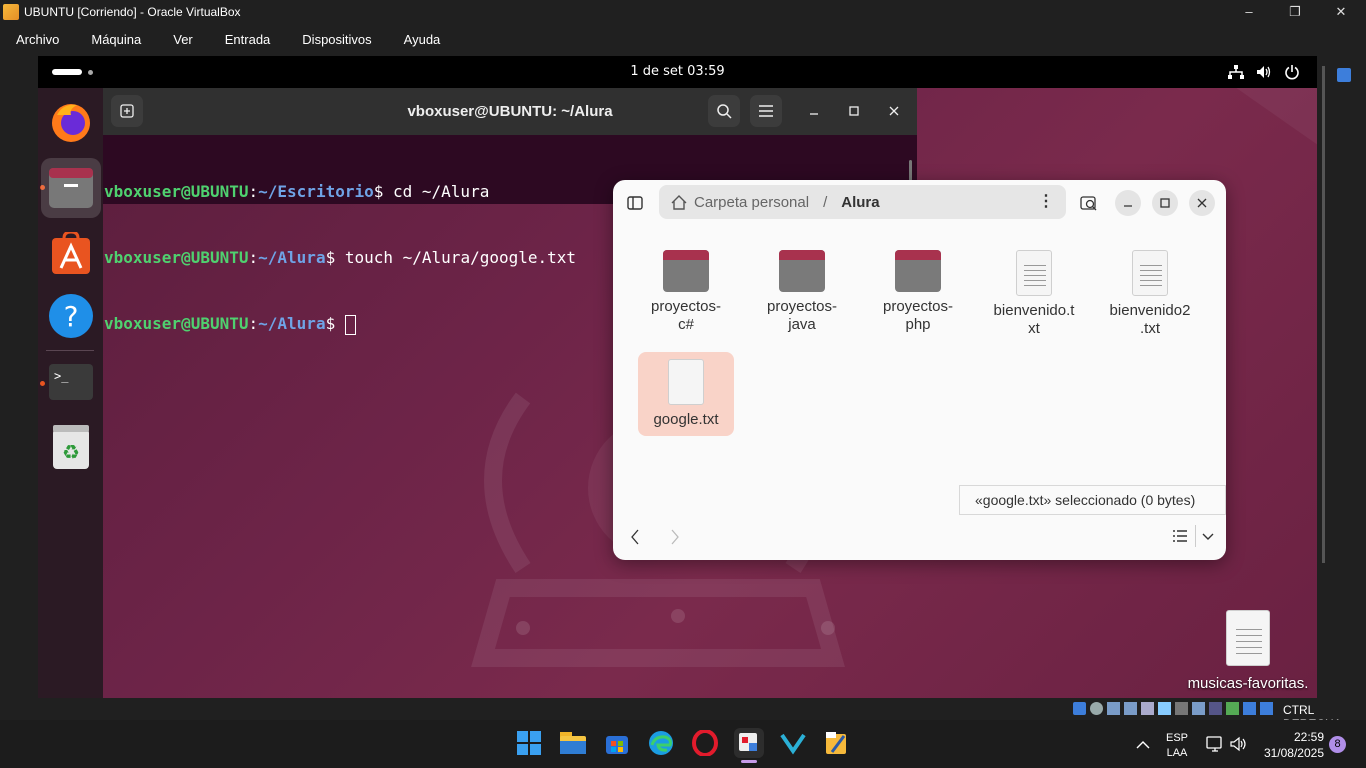  I want to click on terminal-header: vboxuser@UBUNTU: ~/Alura, so click(510, 111).